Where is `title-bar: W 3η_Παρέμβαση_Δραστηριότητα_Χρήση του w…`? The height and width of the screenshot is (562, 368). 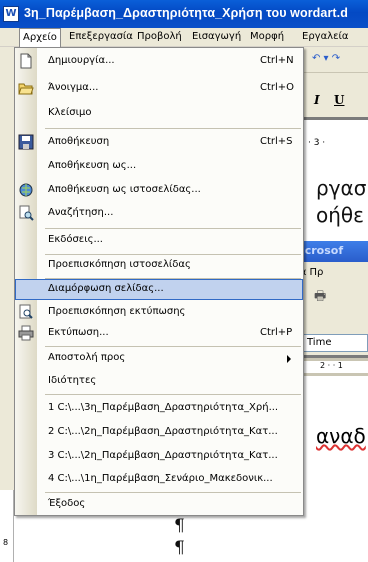
title-bar: W 3η_Παρέμβαση_Δραστηριότητα_Χρήση του w… is located at coordinates (184, 14).